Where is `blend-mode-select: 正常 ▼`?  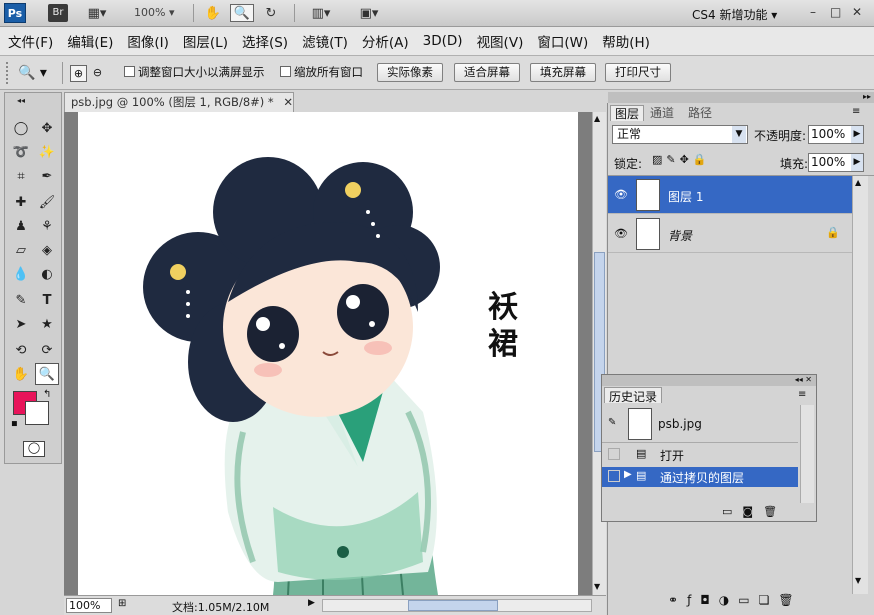
blend-mode-select: 正常 ▼ is located at coordinates (680, 134).